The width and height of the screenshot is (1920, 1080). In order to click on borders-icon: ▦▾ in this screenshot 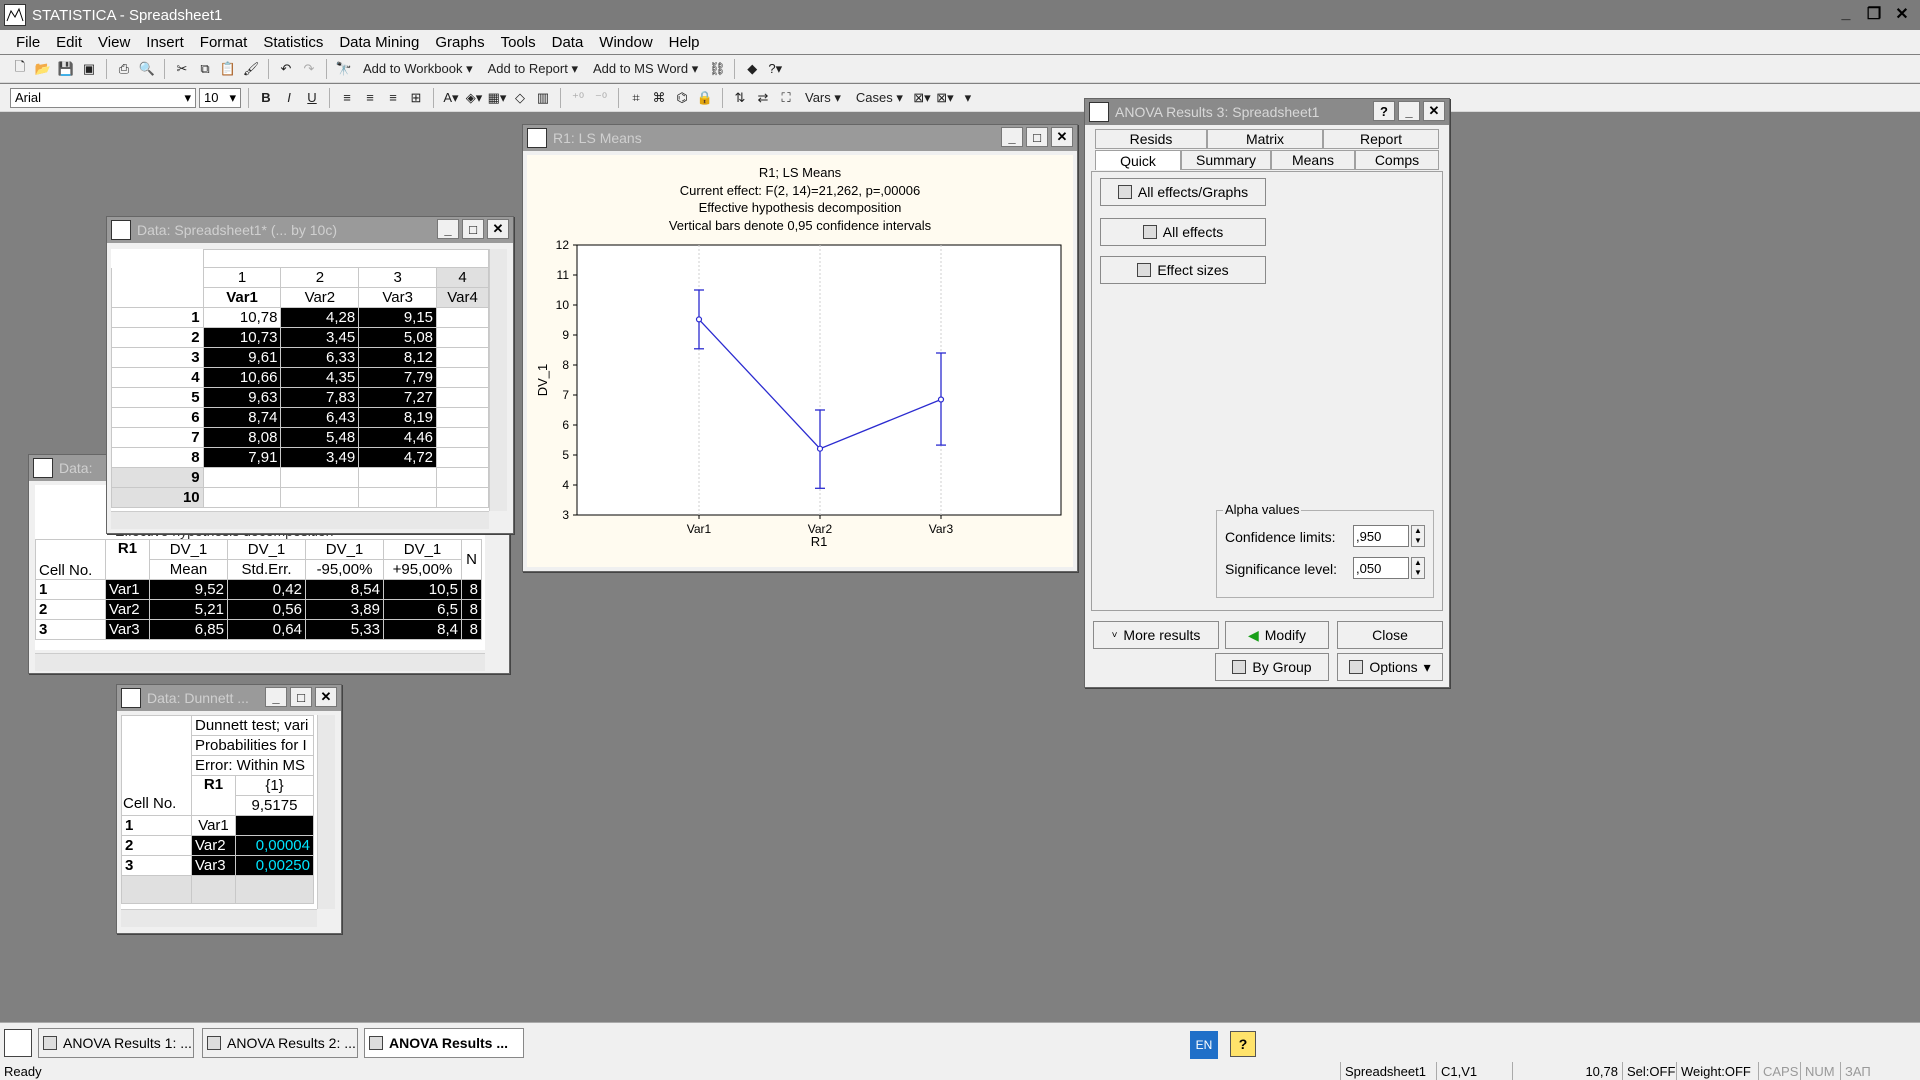, I will do `click(497, 98)`.